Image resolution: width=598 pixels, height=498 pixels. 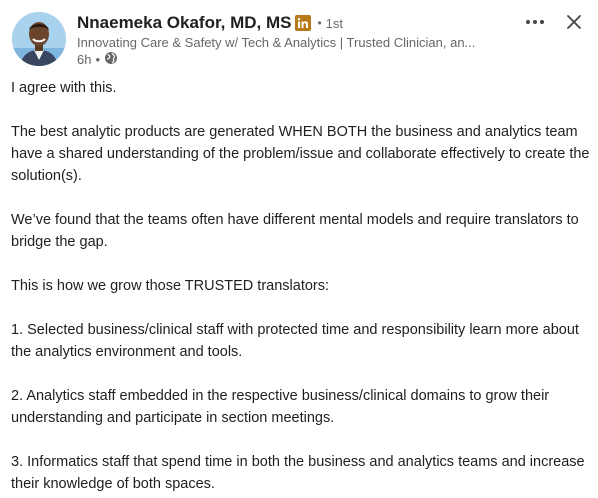 I want to click on globe-icon, so click(x=111, y=59).